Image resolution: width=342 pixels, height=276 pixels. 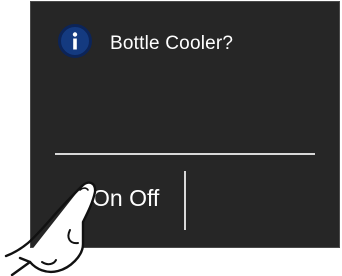 I want to click on toggle-label: On Off, so click(x=126, y=198).